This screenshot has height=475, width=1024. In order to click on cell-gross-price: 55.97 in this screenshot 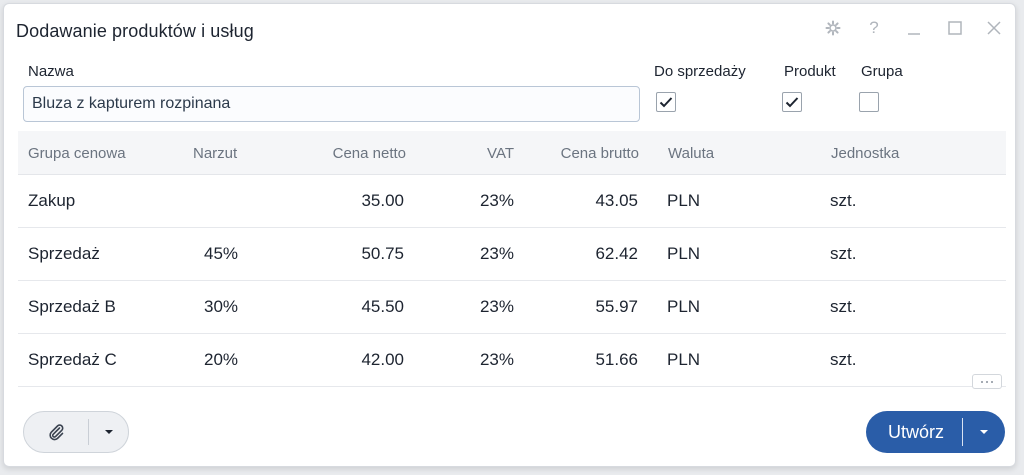, I will do `click(616, 306)`.